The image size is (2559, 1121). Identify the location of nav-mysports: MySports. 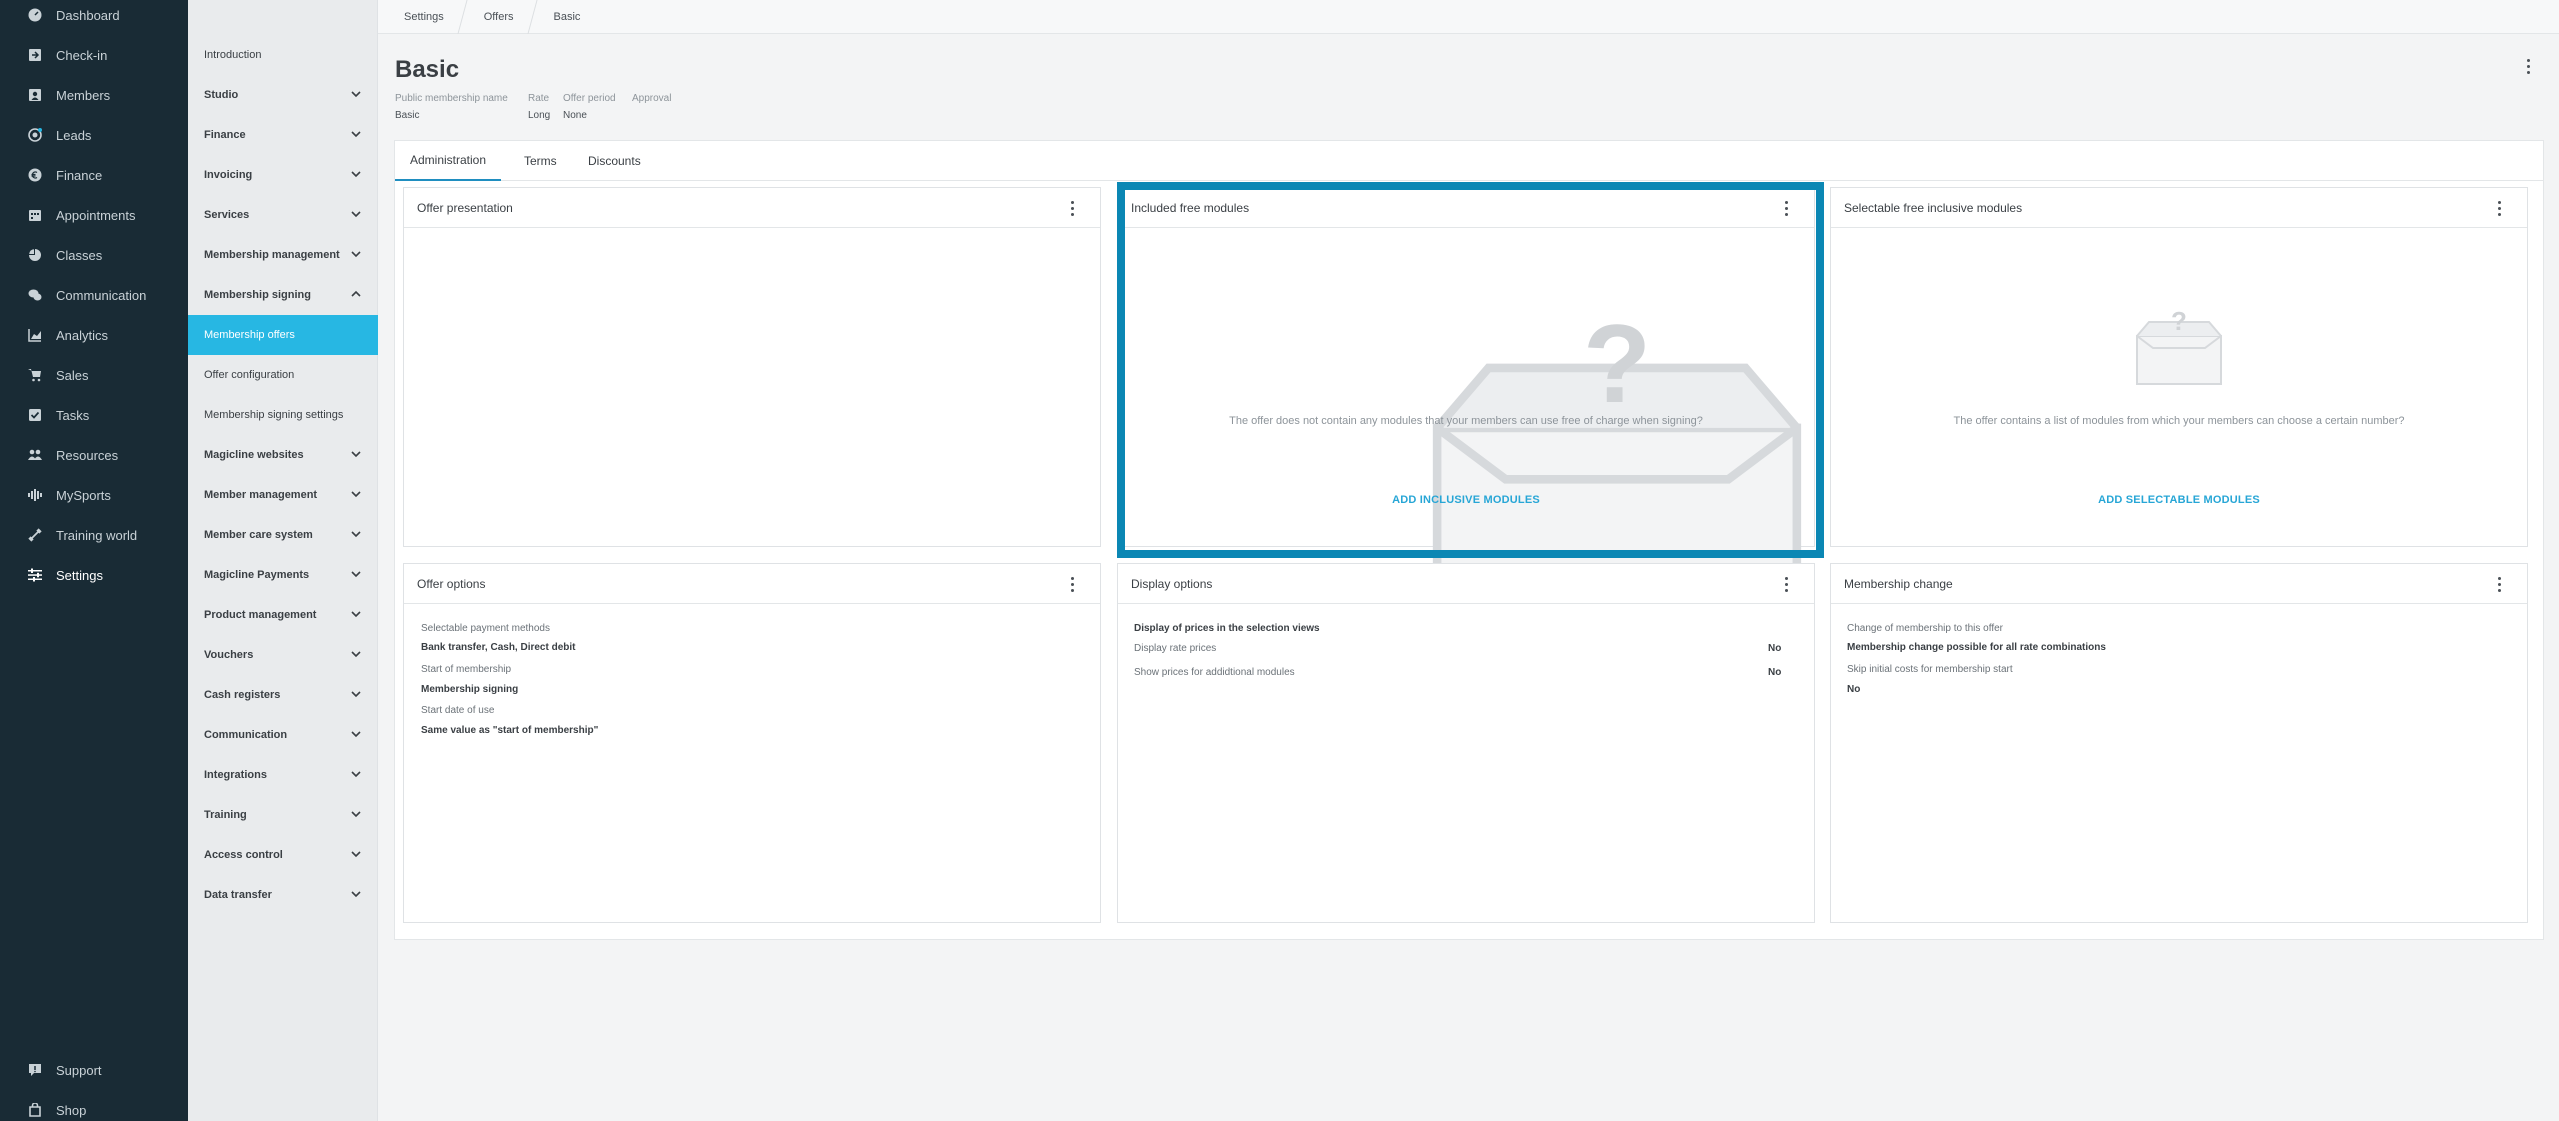
(94, 495).